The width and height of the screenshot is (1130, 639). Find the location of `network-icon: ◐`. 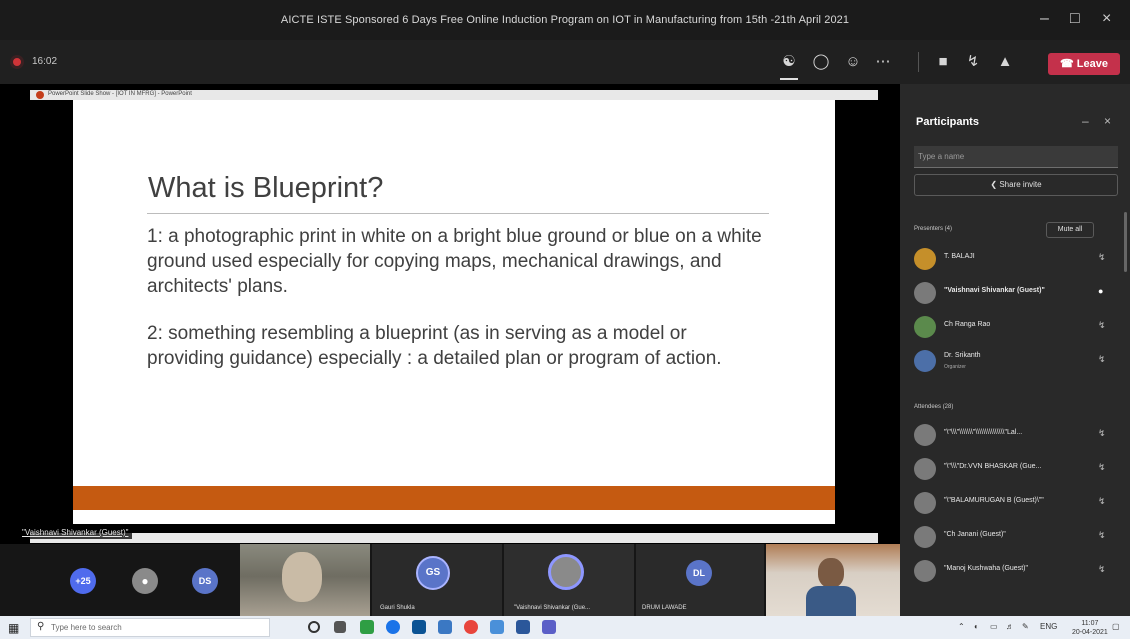

network-icon: ◐ is located at coordinates (976, 626).